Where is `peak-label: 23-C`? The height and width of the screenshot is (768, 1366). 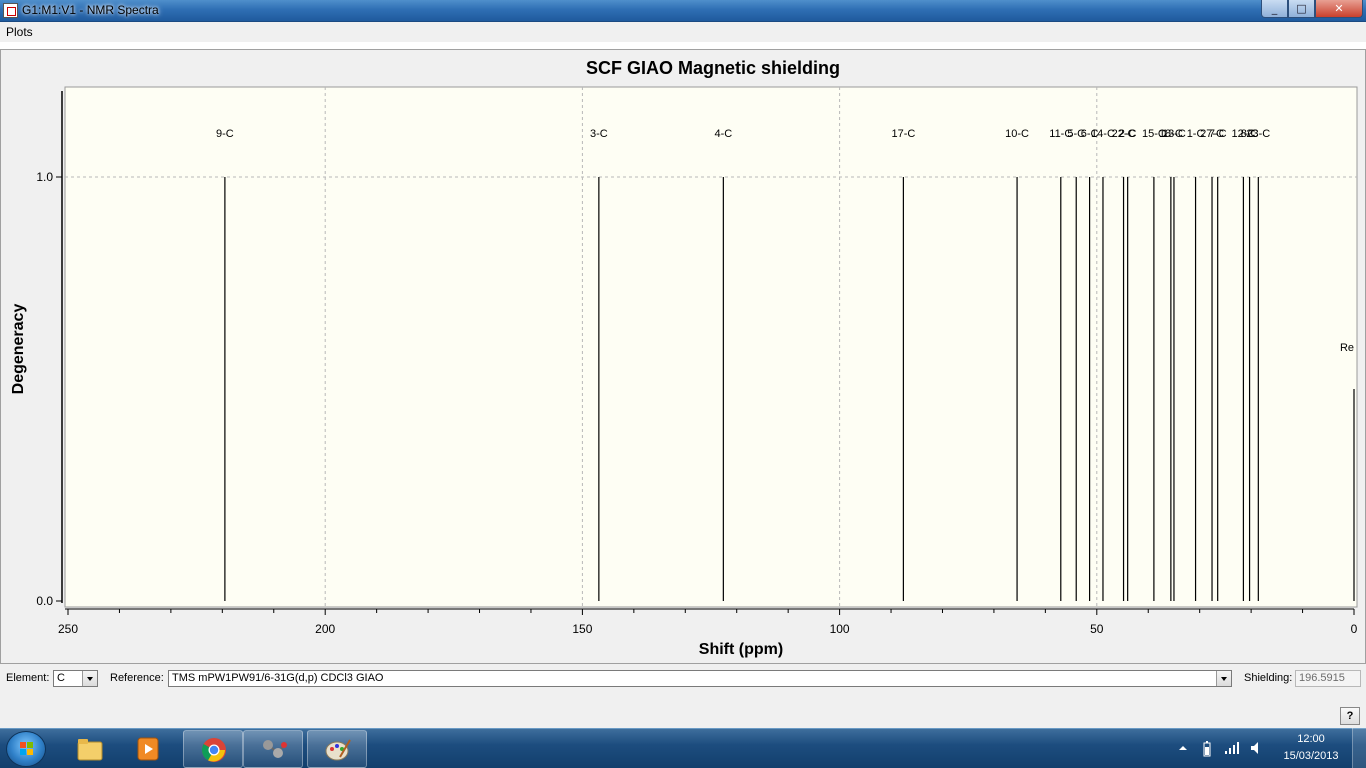
peak-label: 23-C is located at coordinates (1258, 134).